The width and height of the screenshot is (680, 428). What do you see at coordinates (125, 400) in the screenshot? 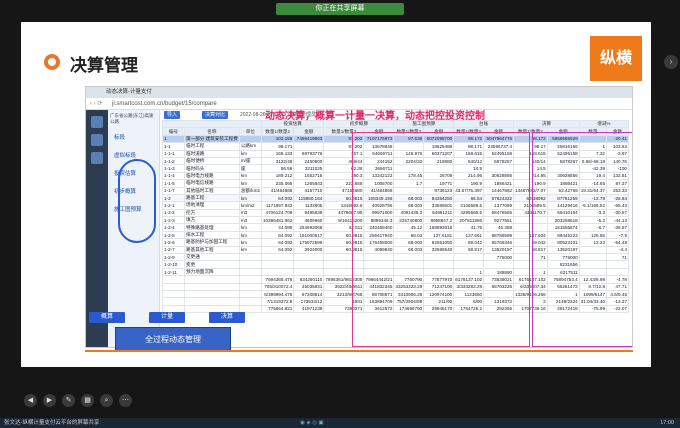
I see `more-icon: ⋯` at bounding box center [125, 400].